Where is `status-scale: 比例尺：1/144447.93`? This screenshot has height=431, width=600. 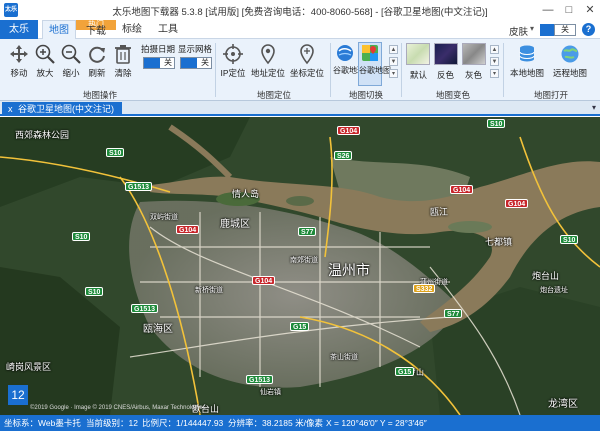 status-scale: 比例尺：1/144447.93 is located at coordinates (183, 423).